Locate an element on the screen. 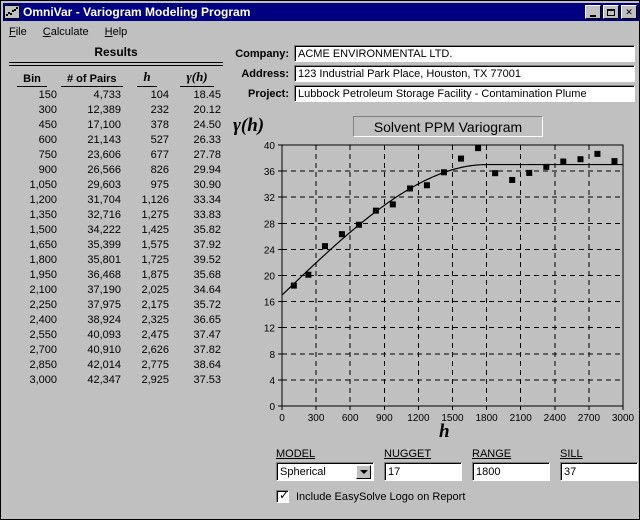  company-field: ACME ENVIRONMENTAL LTD. is located at coordinates (464, 53).